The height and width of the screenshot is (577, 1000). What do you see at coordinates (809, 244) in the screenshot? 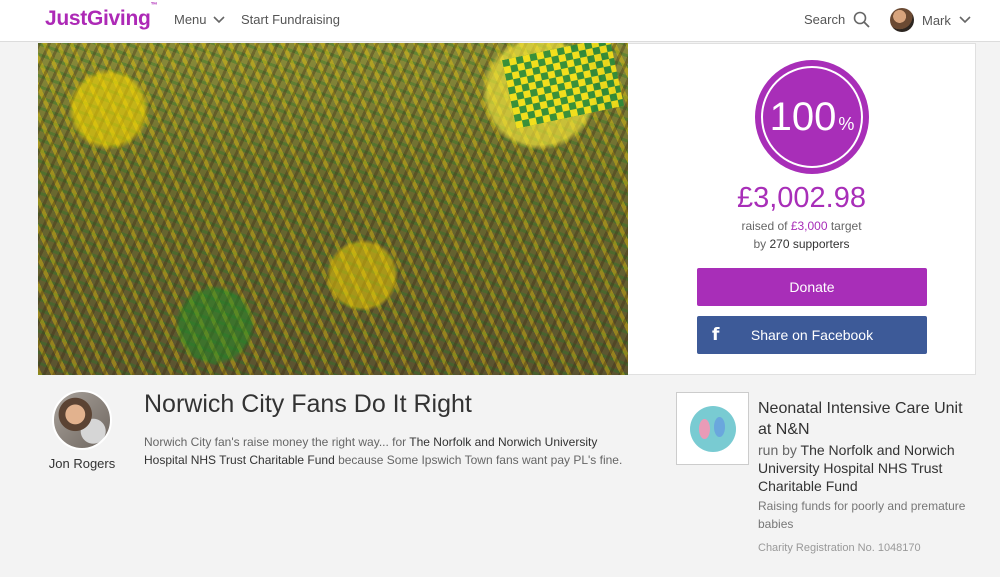
I see `supporters-count: 270 supporters` at bounding box center [809, 244].